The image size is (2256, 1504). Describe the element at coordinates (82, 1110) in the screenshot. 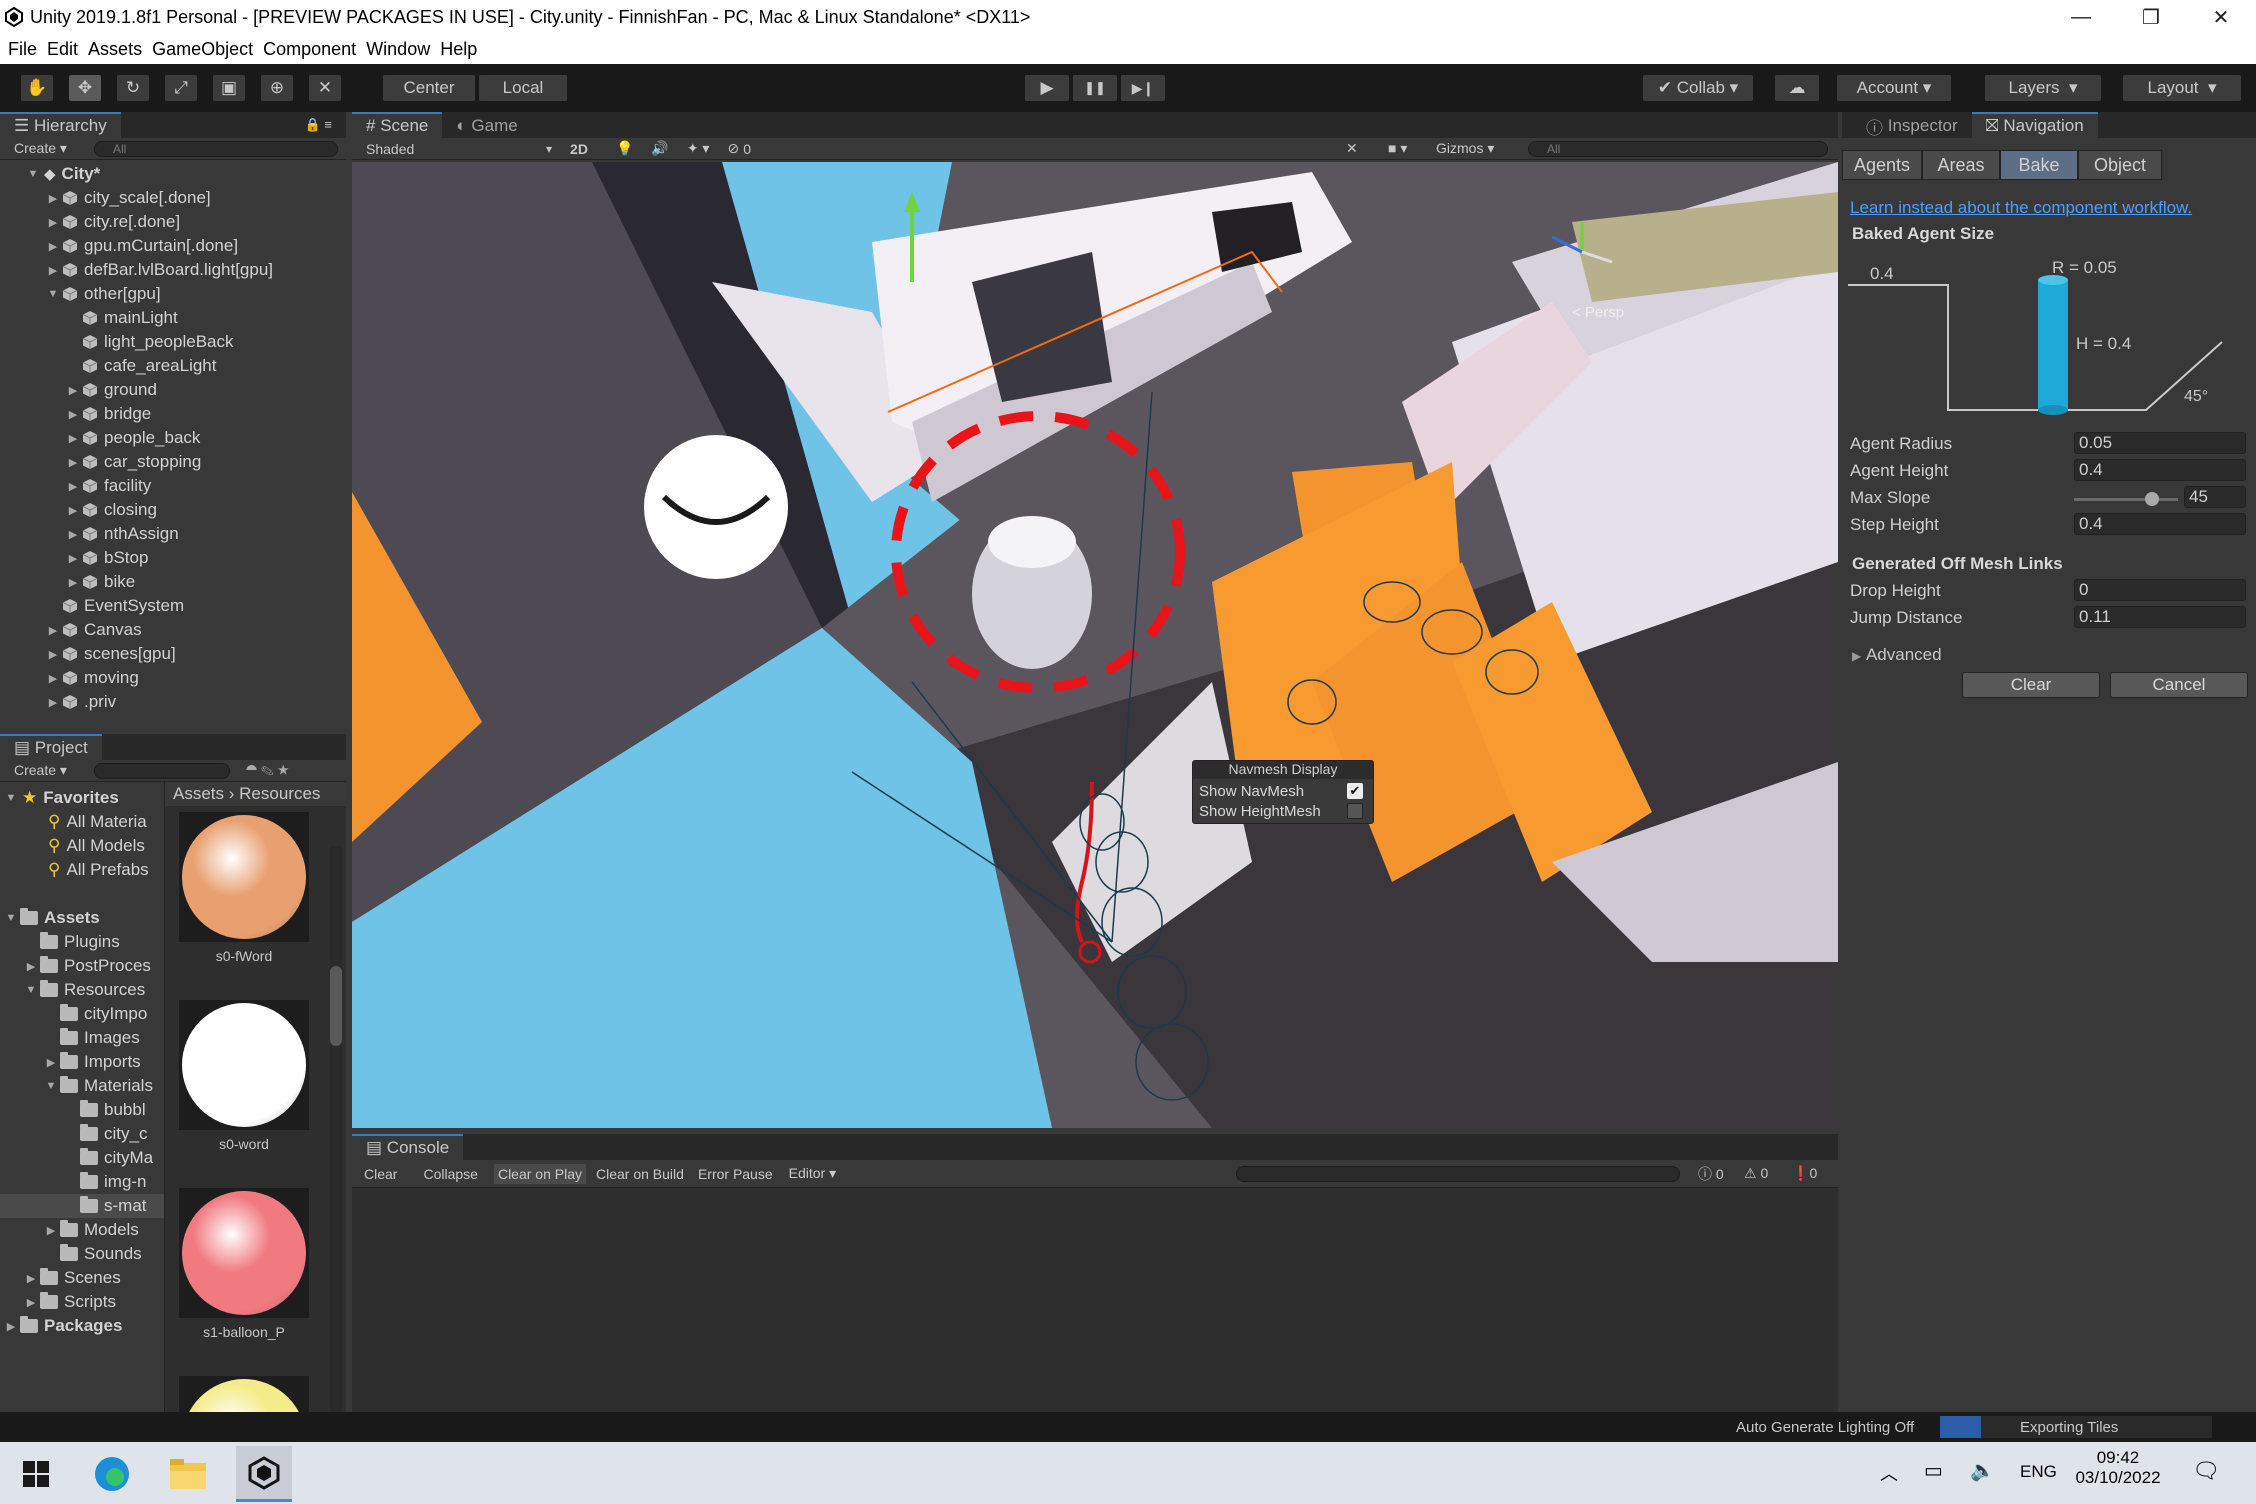

I see `project-folder: bubbl` at that location.